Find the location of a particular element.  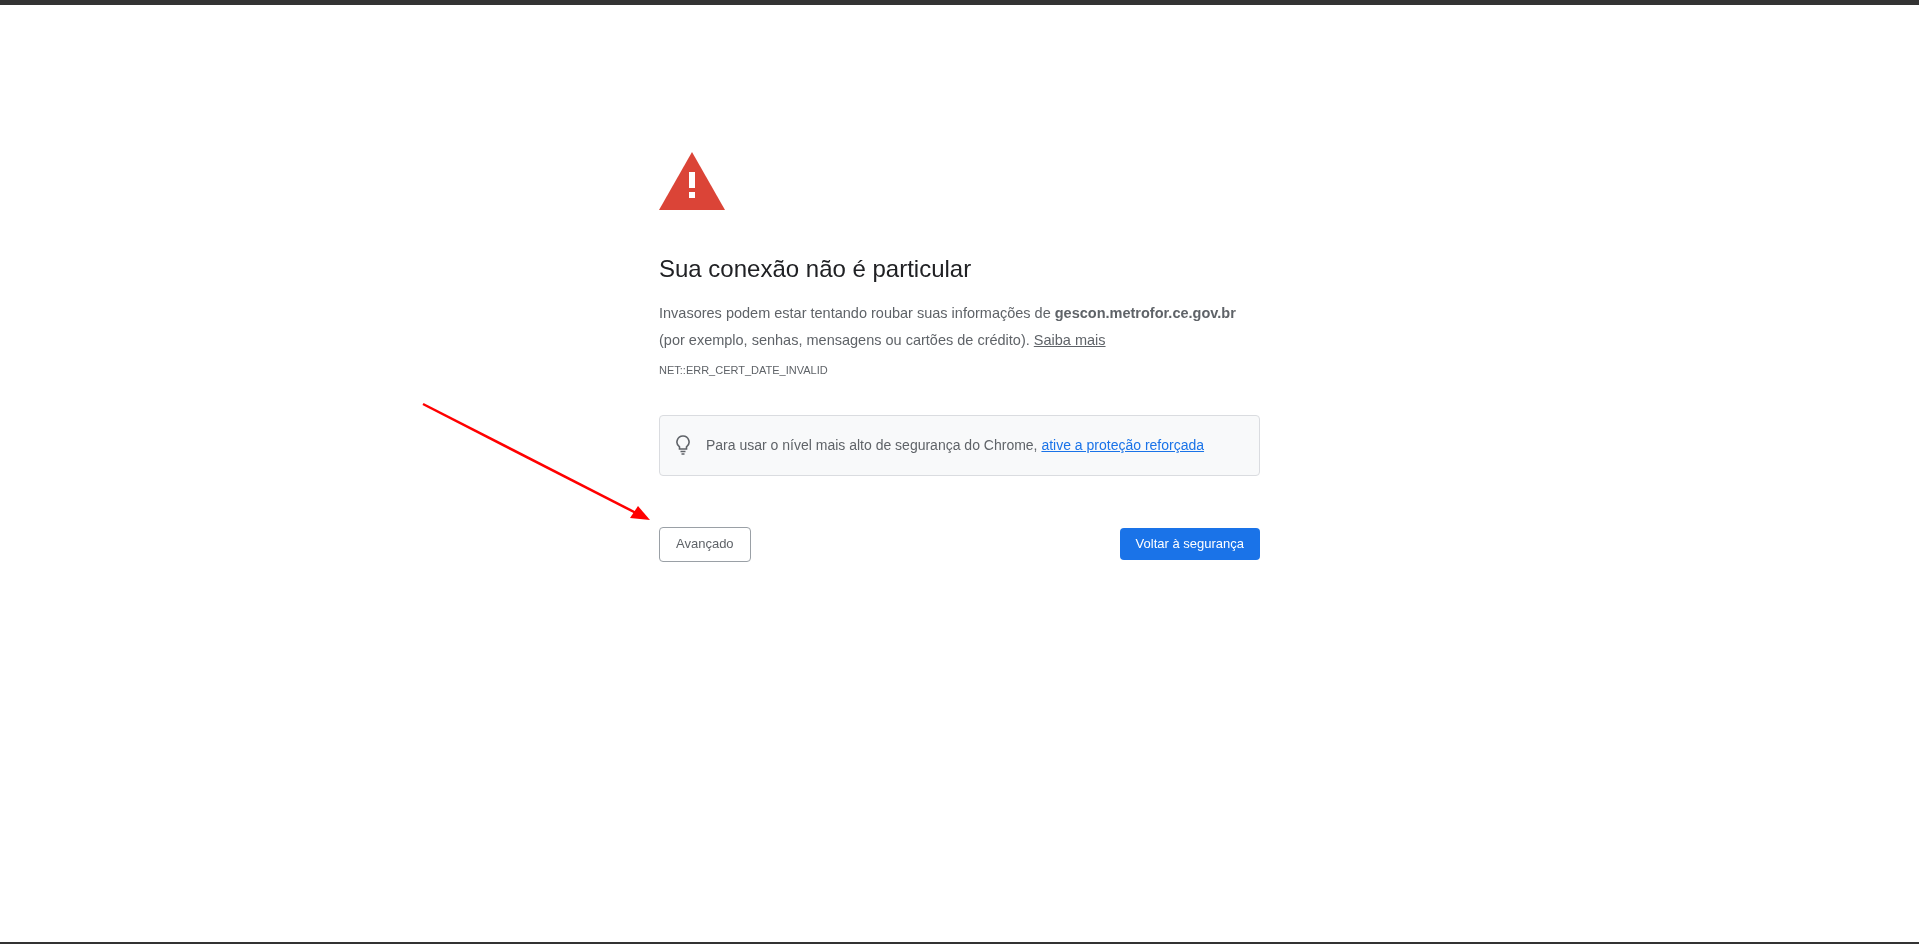

back-to-safety-button: Voltar à segurança is located at coordinates (1189, 544).